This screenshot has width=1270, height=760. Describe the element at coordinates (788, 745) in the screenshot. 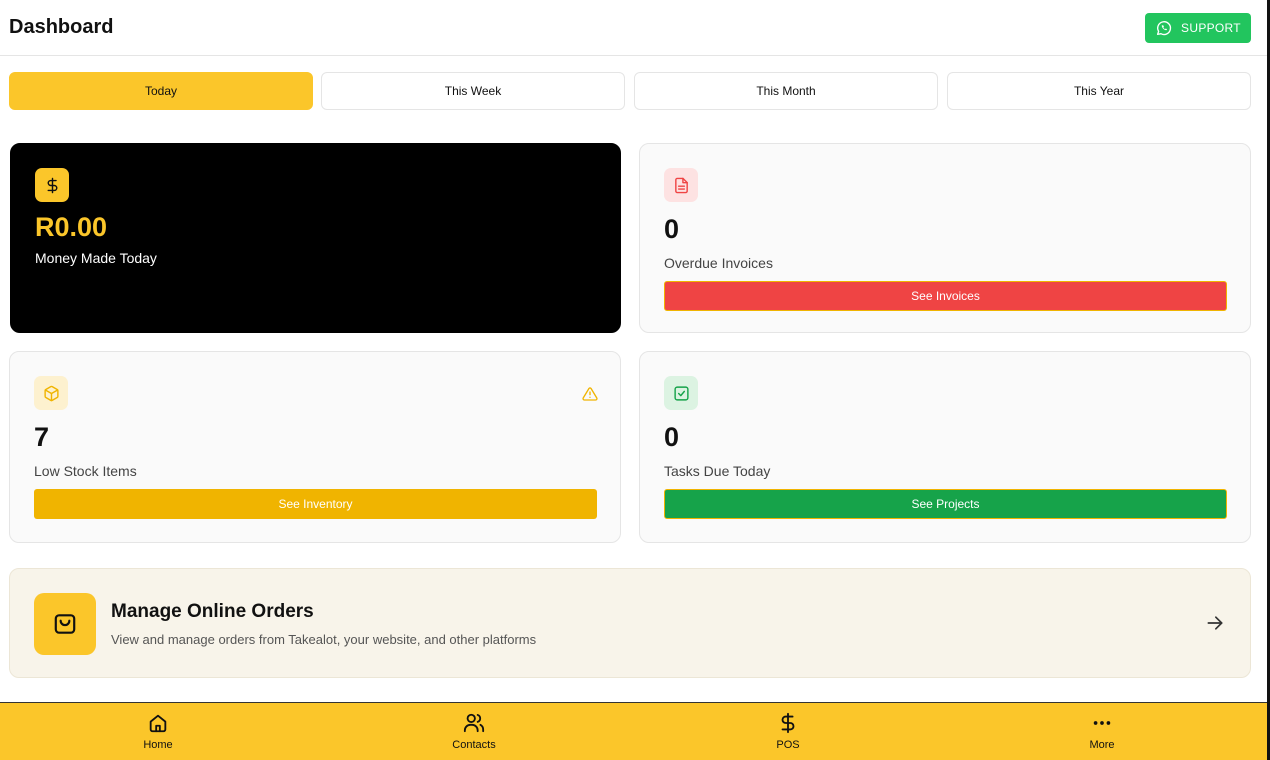

I see `nav-label-pos: POS` at that location.